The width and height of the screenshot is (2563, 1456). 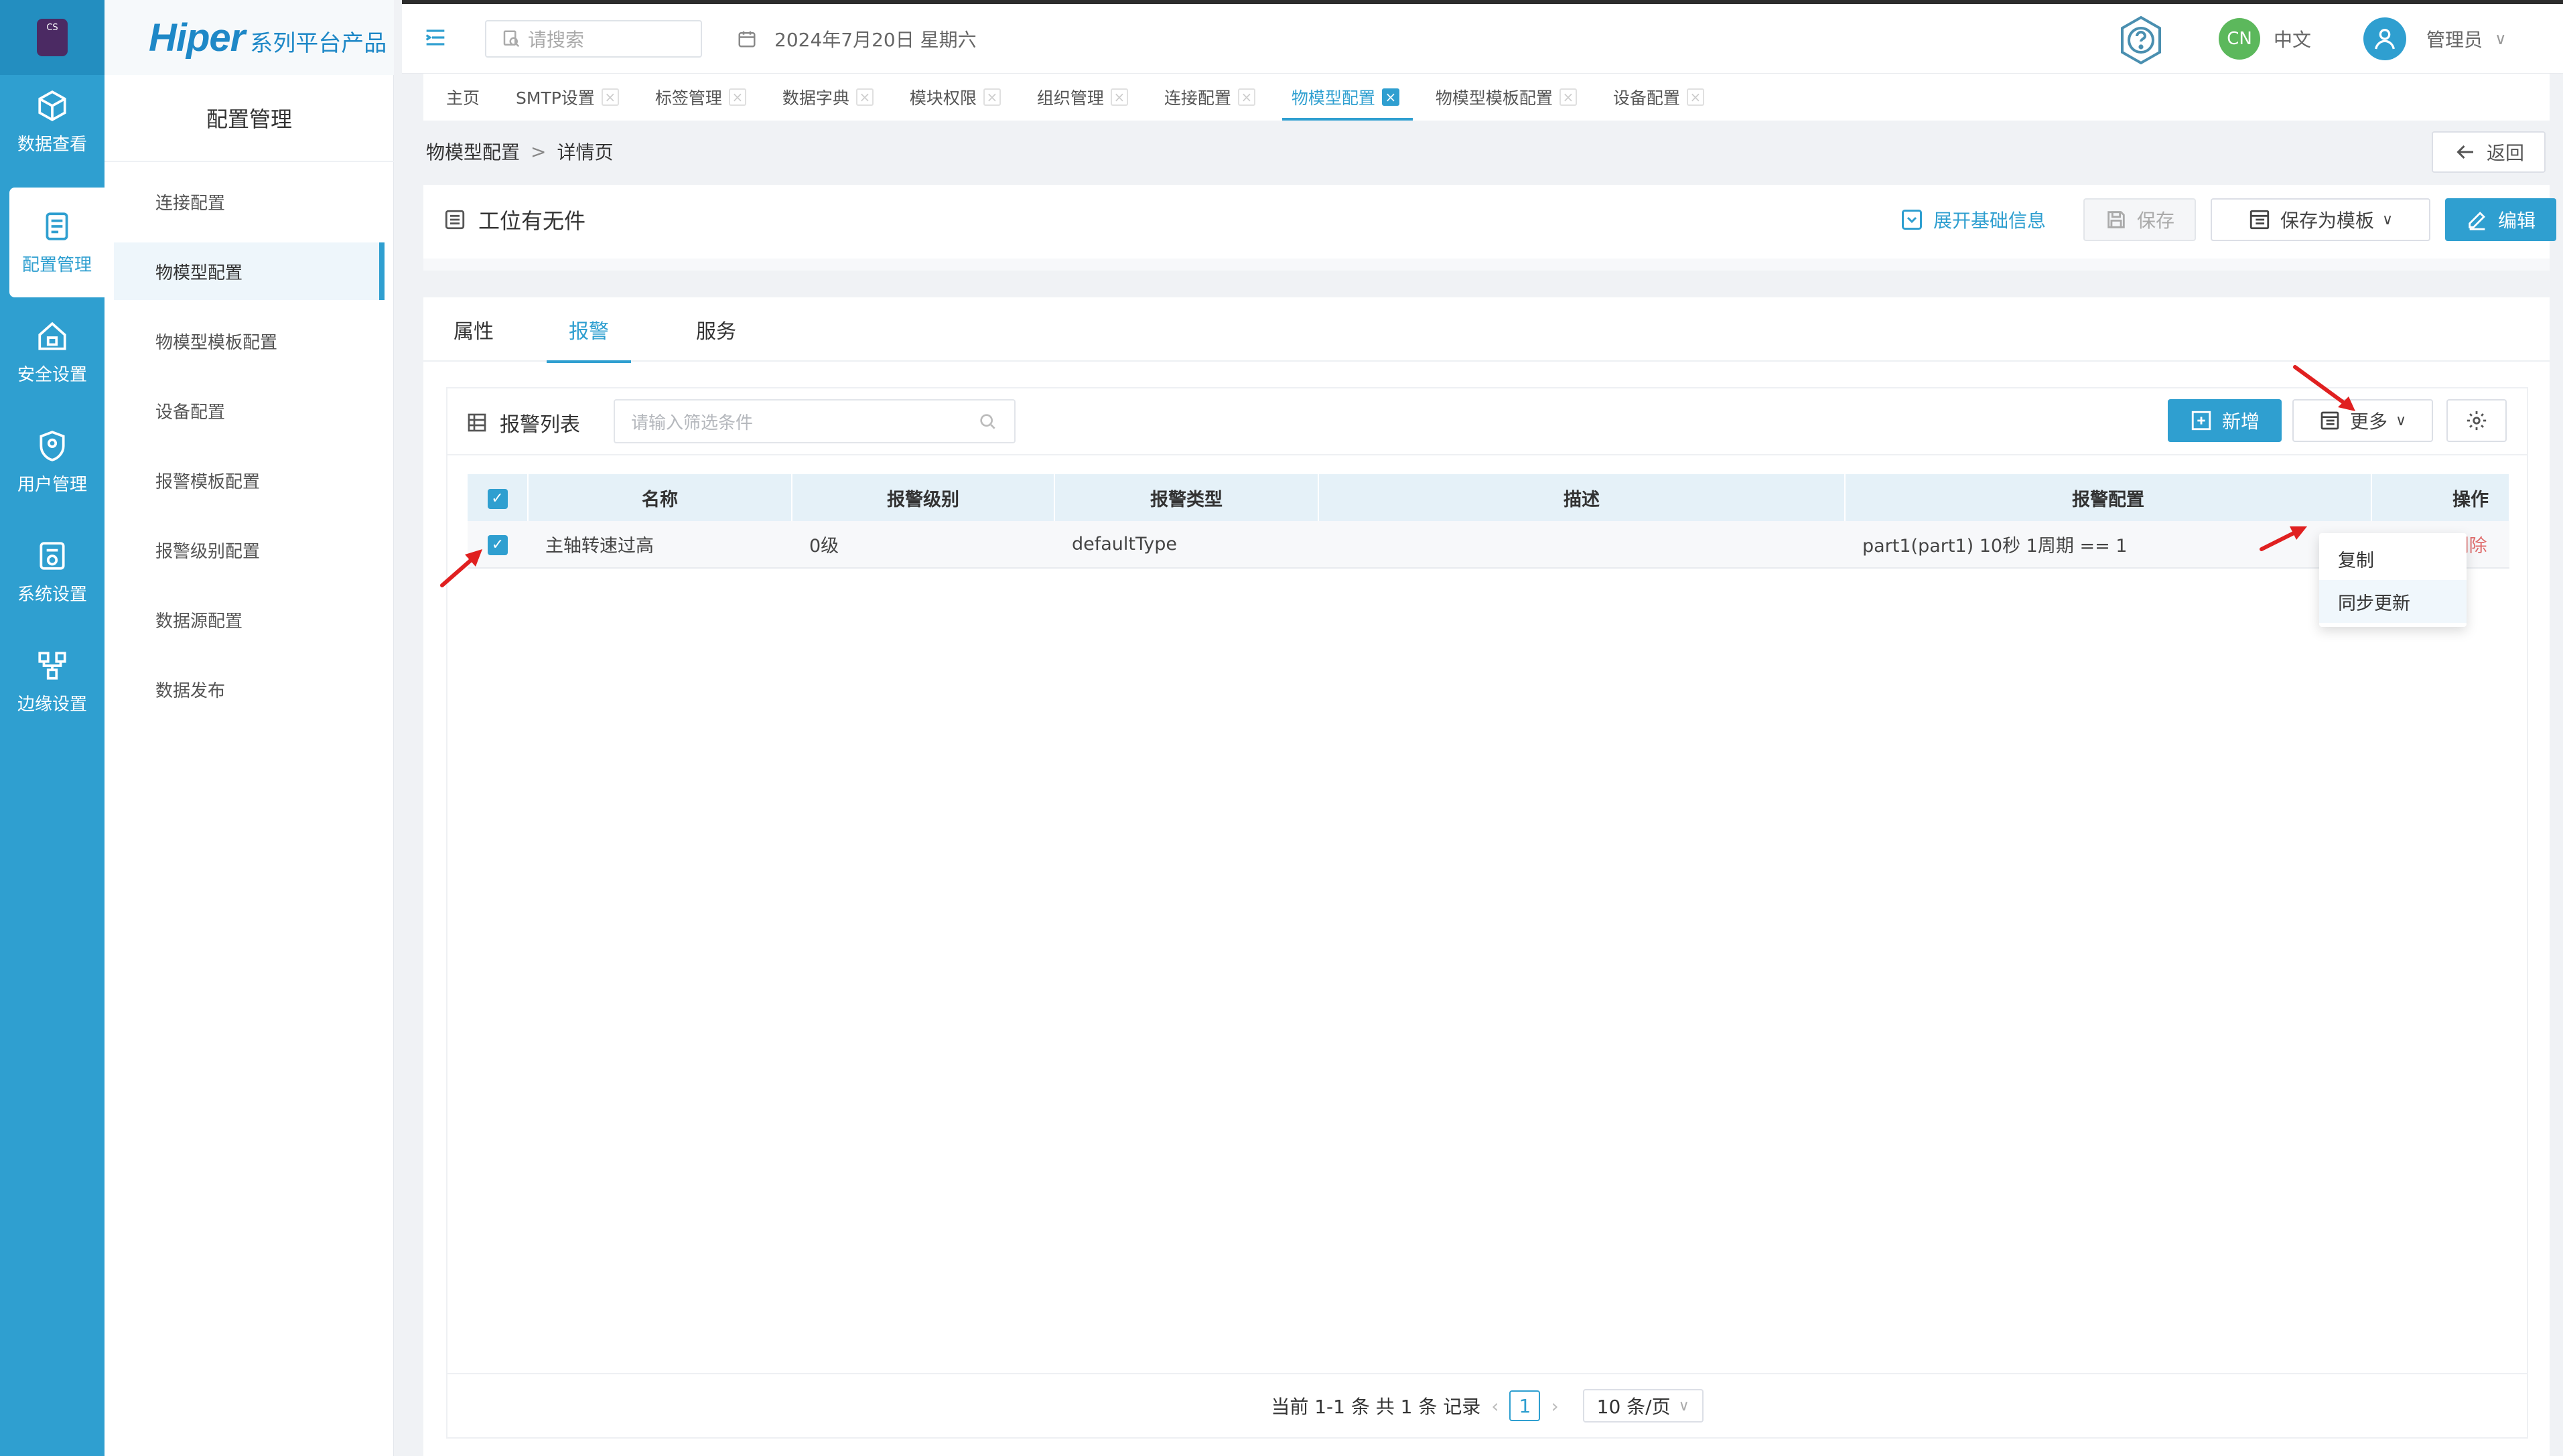 What do you see at coordinates (2393, 601) in the screenshot?
I see `menu-item-sync-update: 同步更新` at bounding box center [2393, 601].